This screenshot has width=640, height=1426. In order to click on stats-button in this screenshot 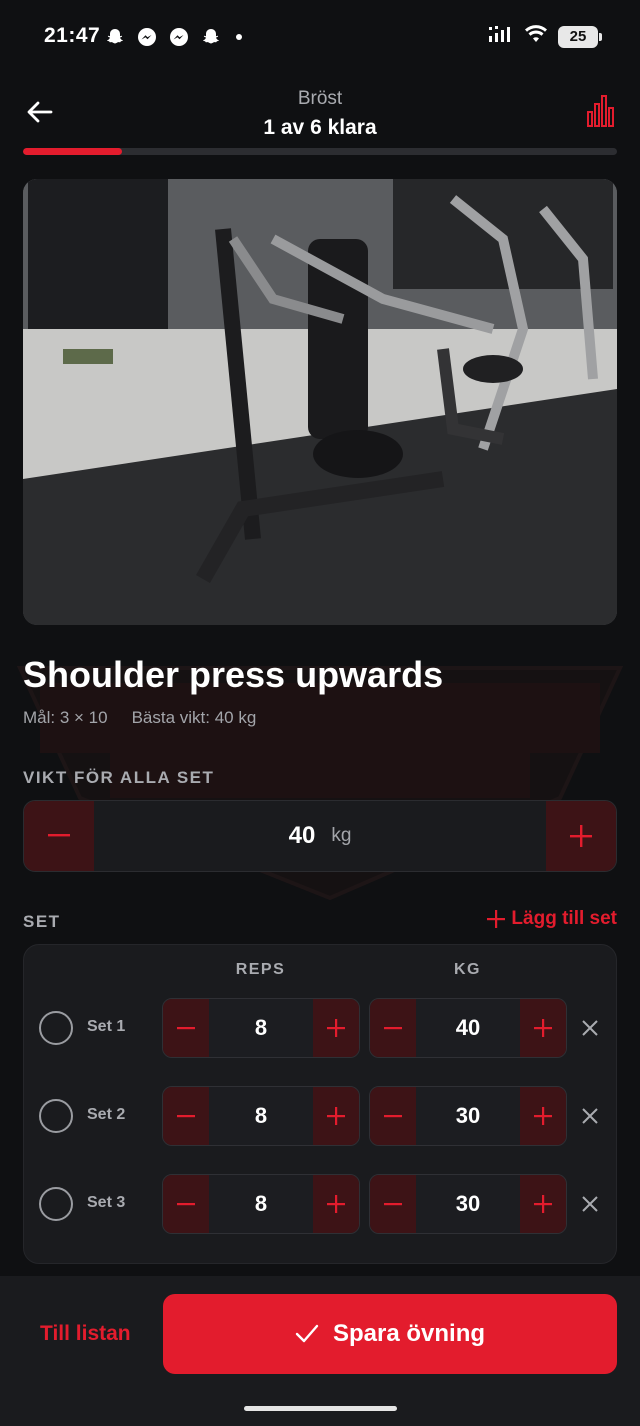, I will do `click(601, 111)`.